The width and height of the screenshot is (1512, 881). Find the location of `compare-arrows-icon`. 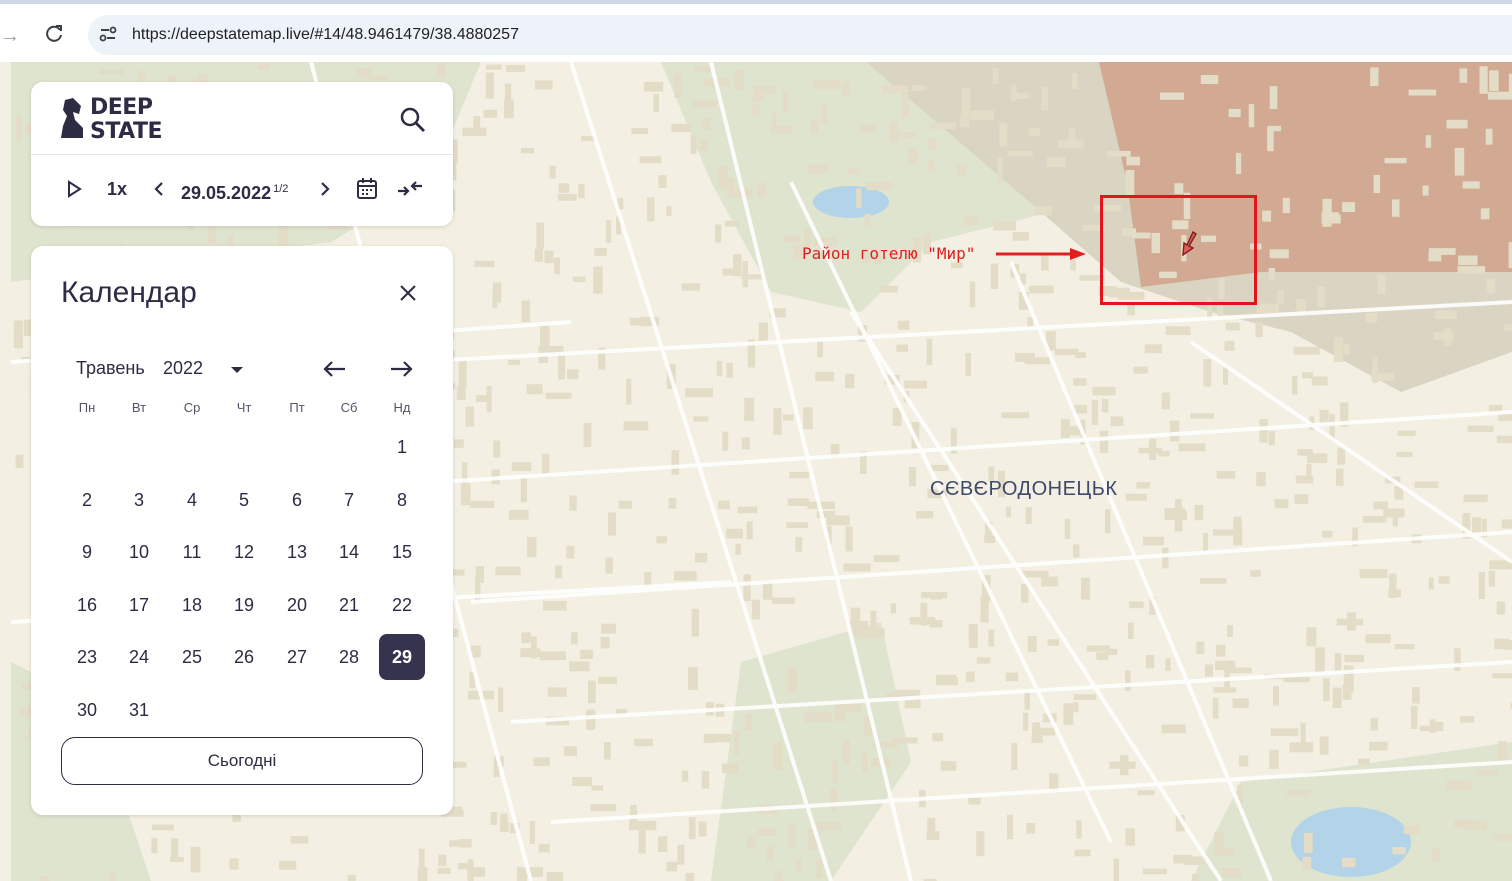

compare-arrows-icon is located at coordinates (410, 188).